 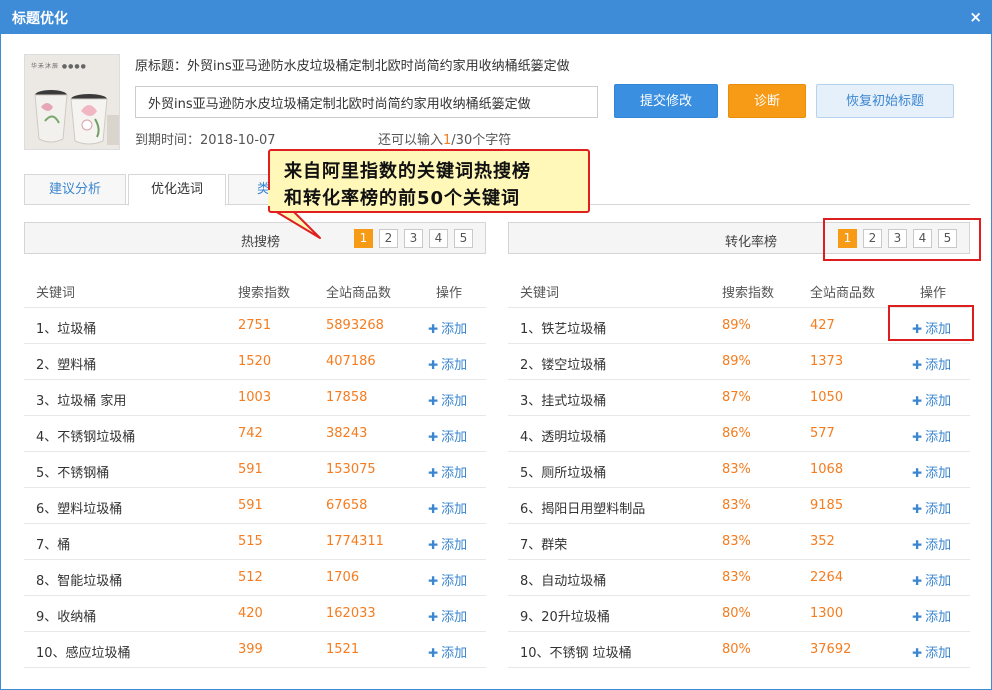 What do you see at coordinates (255, 614) in the screenshot?
I see `table-row: 9、收纳桶 420 162033 ✚ 添加` at bounding box center [255, 614].